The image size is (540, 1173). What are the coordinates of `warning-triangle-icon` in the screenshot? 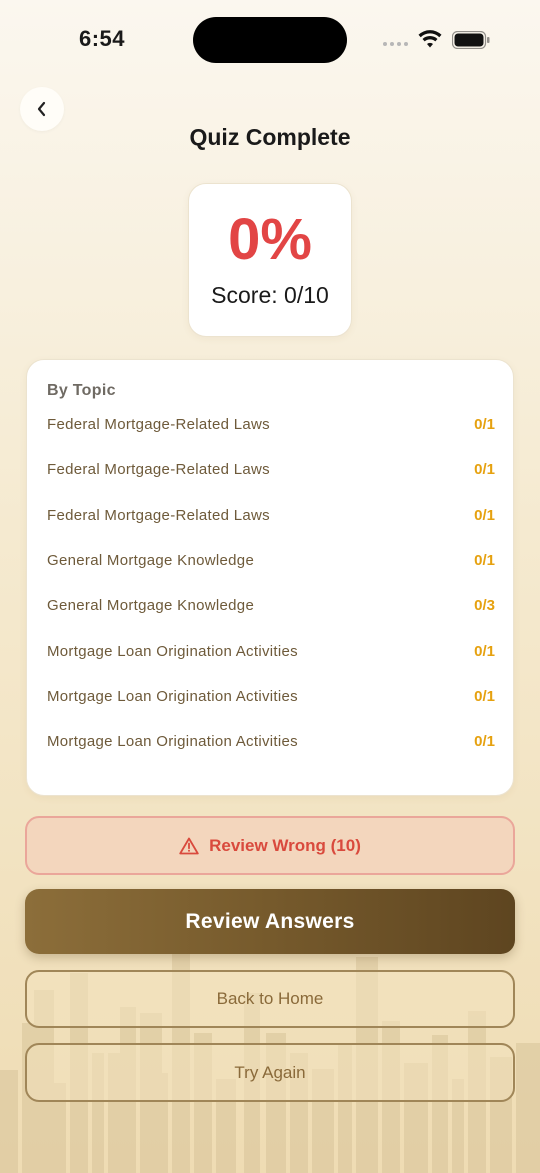 It's located at (189, 845).